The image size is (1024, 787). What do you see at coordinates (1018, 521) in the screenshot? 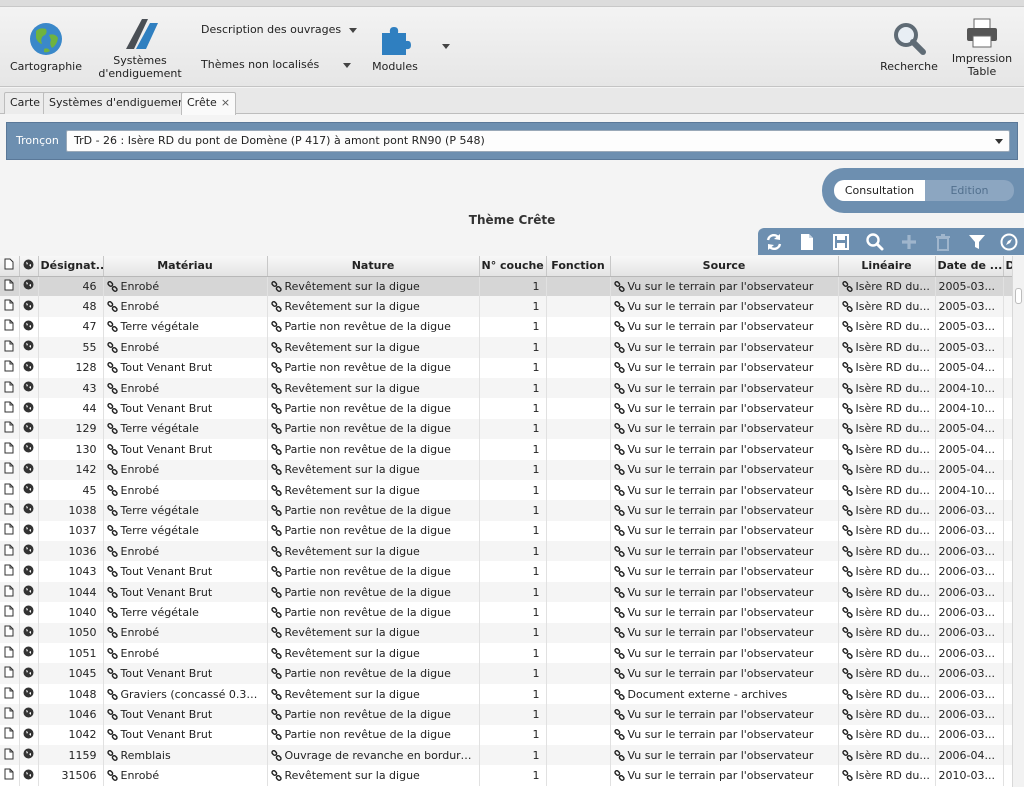
I see `vertical-scrollbar` at bounding box center [1018, 521].